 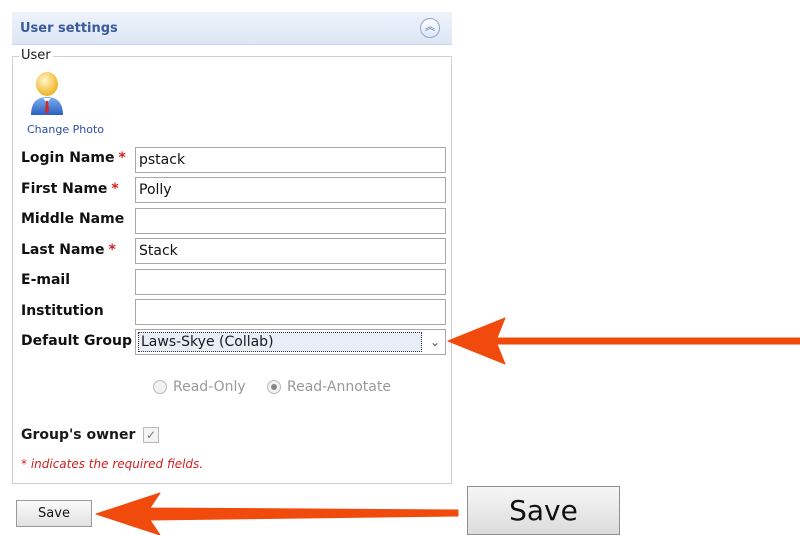 I want to click on group-owner-checkbox: ✓, so click(x=151, y=435).